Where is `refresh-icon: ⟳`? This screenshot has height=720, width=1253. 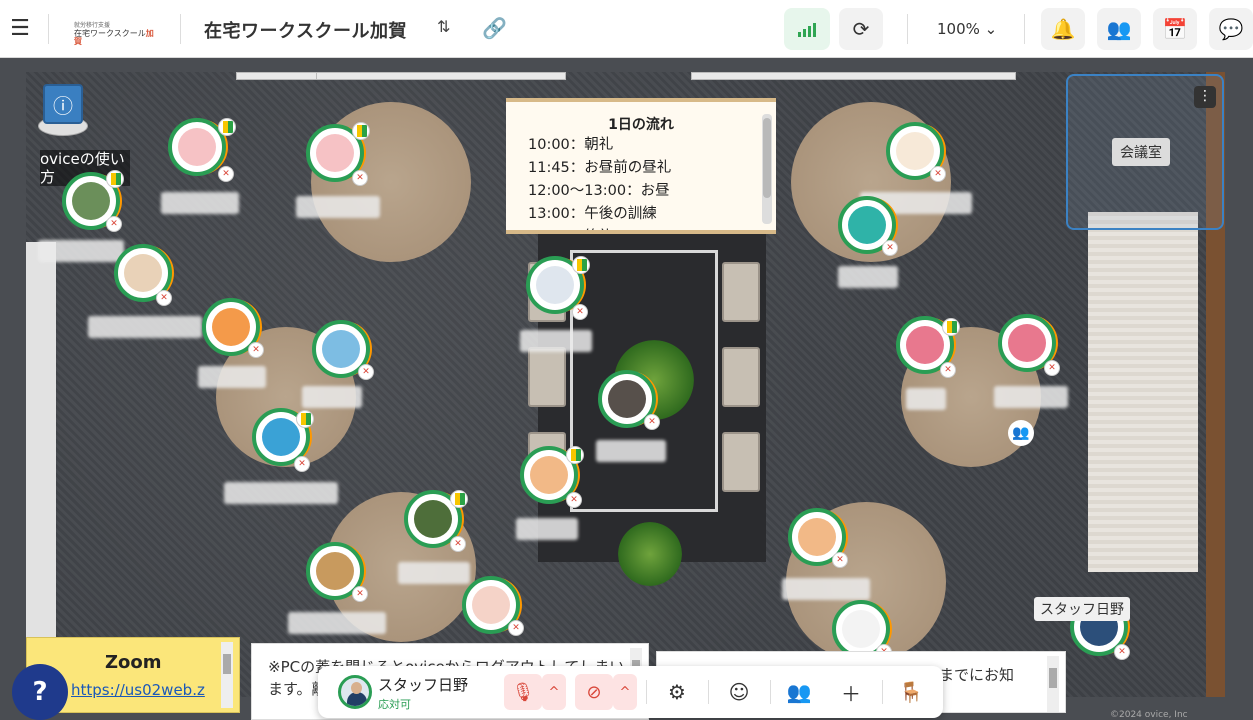 refresh-icon: ⟳ is located at coordinates (861, 29).